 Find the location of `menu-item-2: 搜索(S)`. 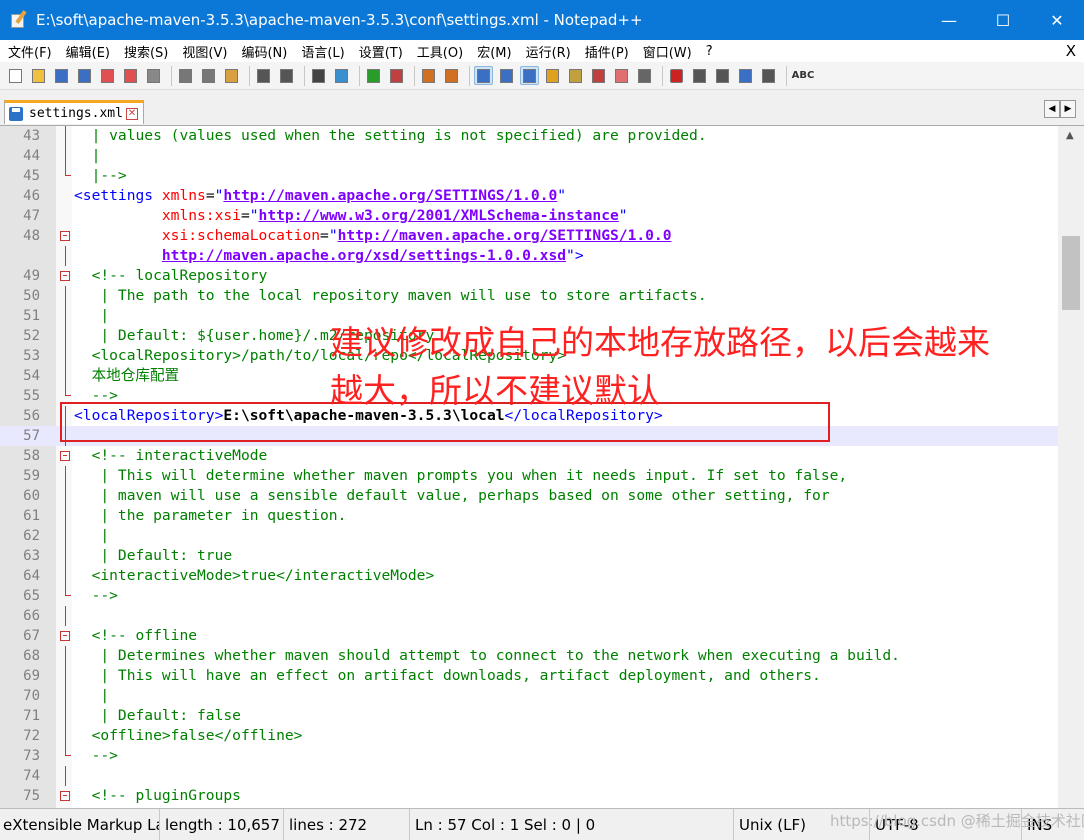

menu-item-2: 搜索(S) is located at coordinates (145, 51).